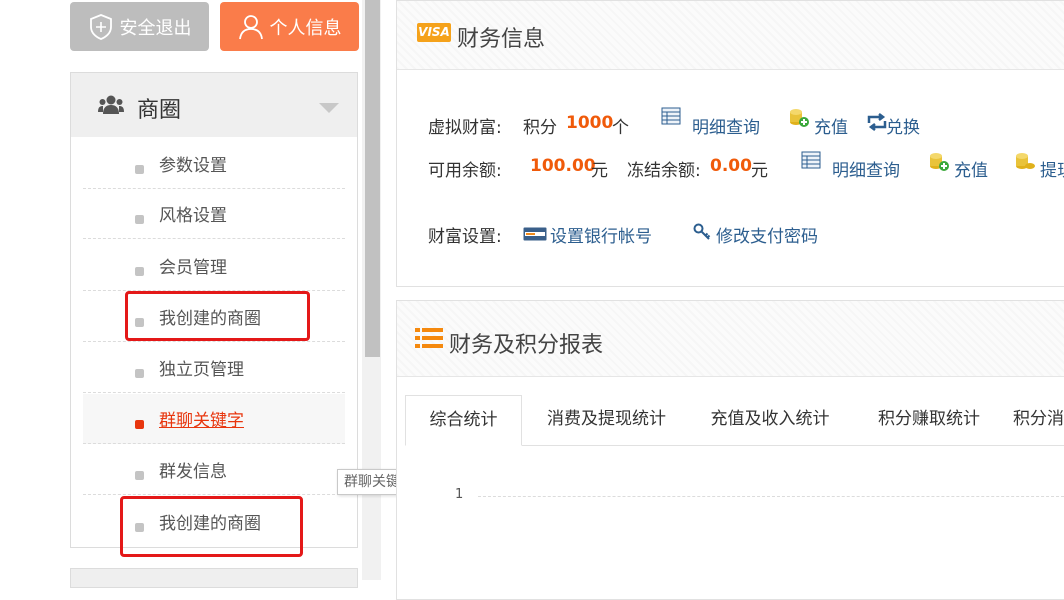 This screenshot has width=1064, height=600. Describe the element at coordinates (214, 105) in the screenshot. I see `sidebar-group-header: 商圈` at that location.